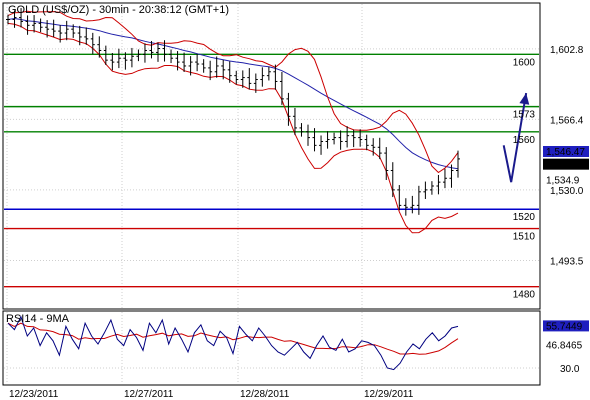 Image resolution: width=590 pixels, height=400 pixels. What do you see at coordinates (567, 120) in the screenshot?
I see `y-tick-label: 1,566.4` at bounding box center [567, 120].